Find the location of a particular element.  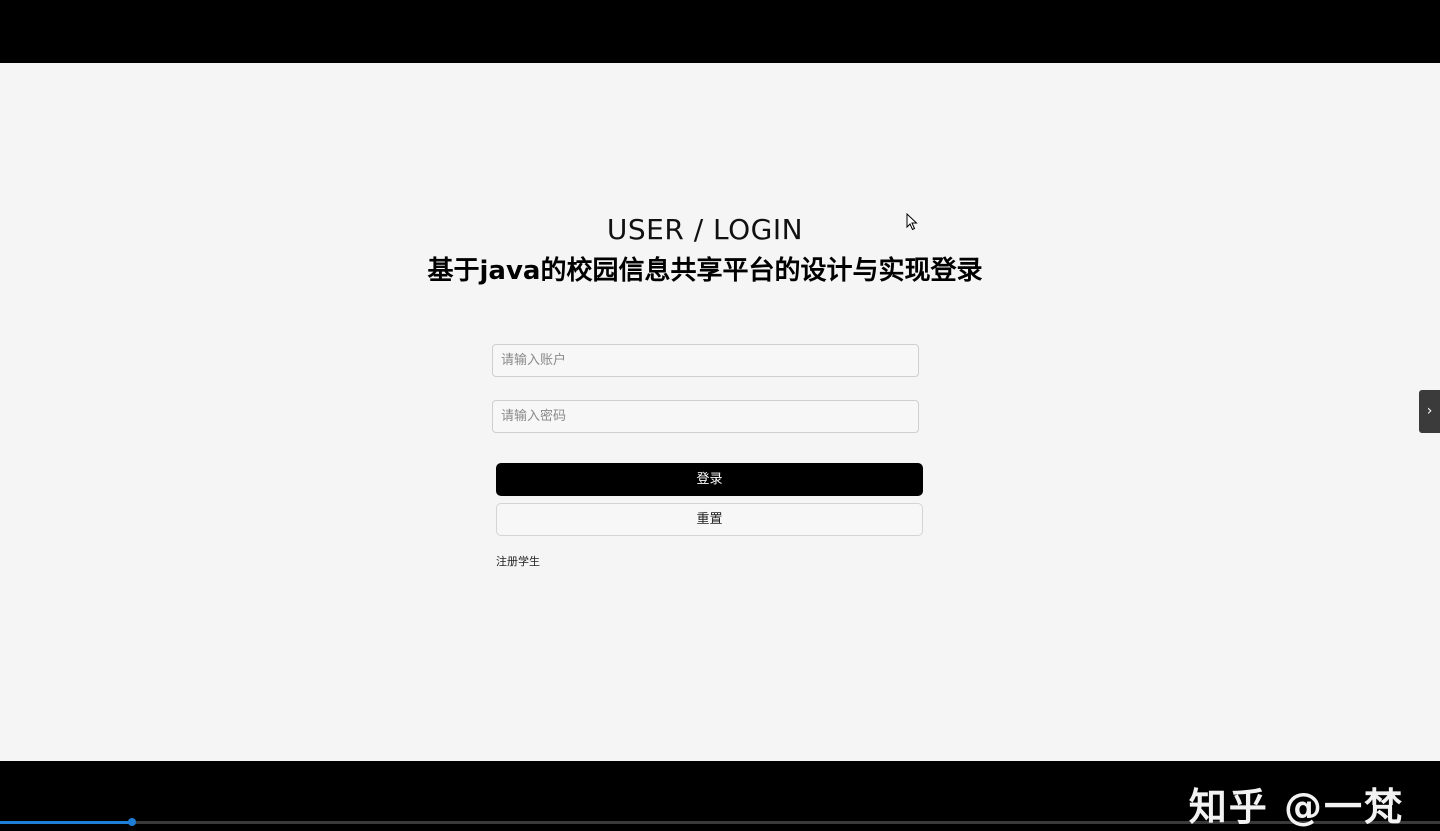

video-progress-handle is located at coordinates (132, 822).